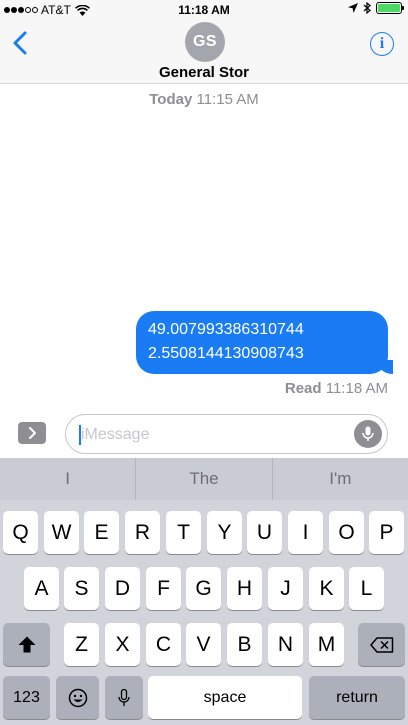  I want to click on key-u: U, so click(264, 532).